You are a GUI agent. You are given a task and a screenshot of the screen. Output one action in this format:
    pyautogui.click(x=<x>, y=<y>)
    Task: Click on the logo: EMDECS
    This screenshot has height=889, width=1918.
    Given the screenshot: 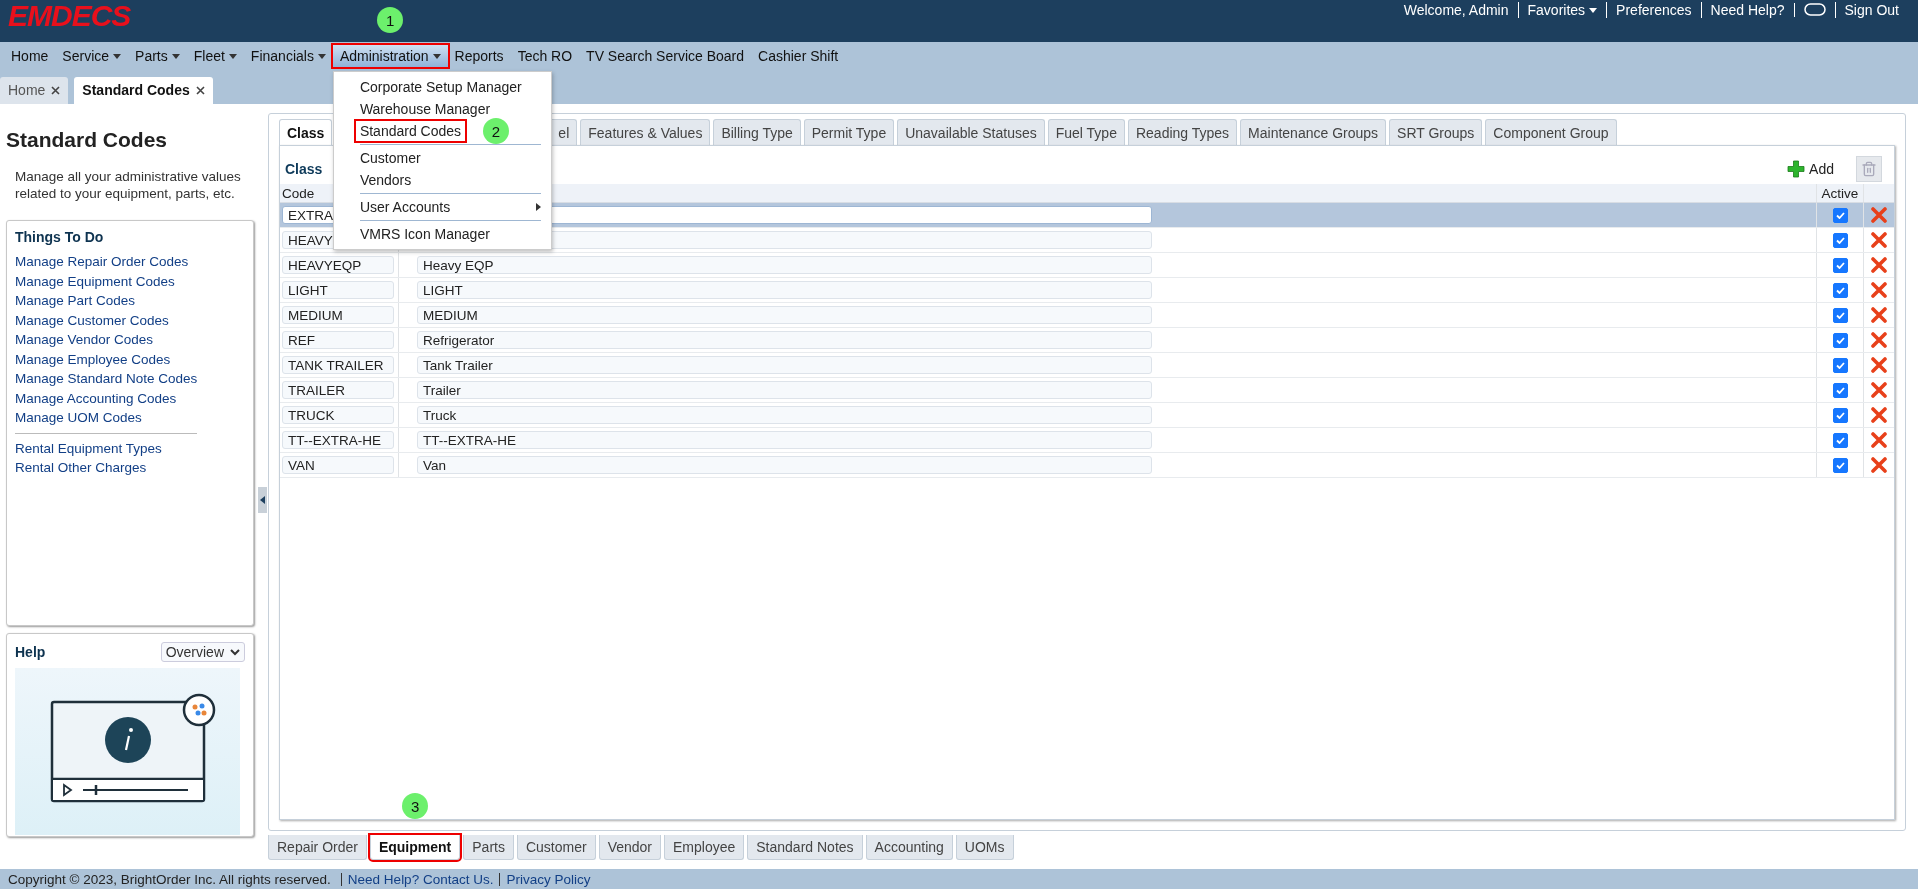 What is the action you would take?
    pyautogui.click(x=69, y=16)
    